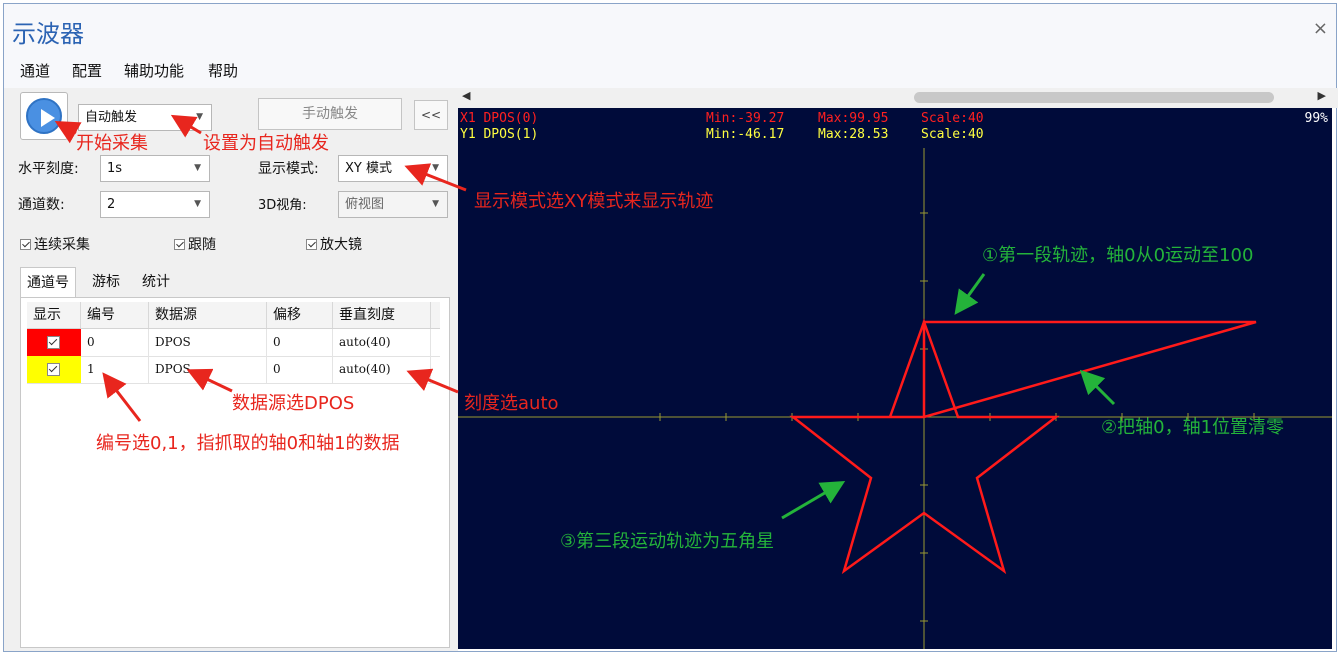 The width and height of the screenshot is (1342, 657). What do you see at coordinates (499, 134) in the screenshot?
I see `y-channel-name: Y1 DPOS(1)` at bounding box center [499, 134].